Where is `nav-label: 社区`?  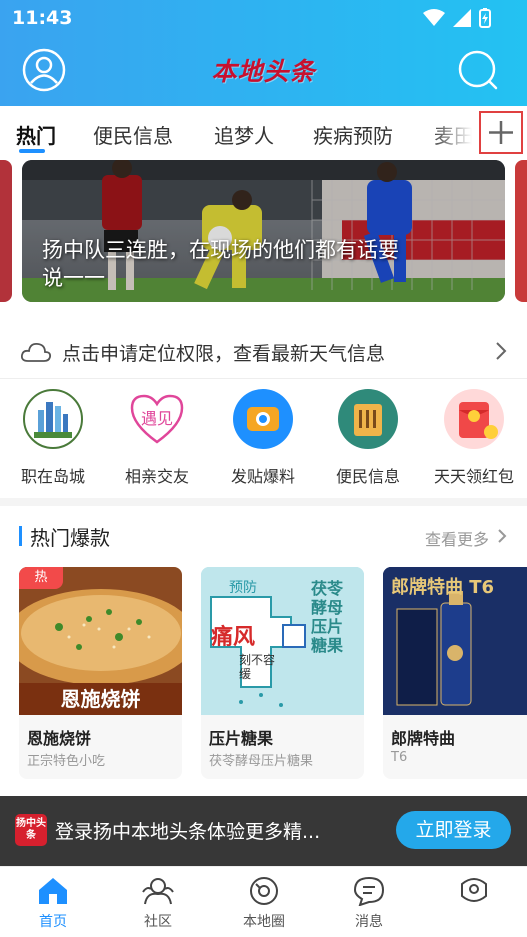
nav-label: 社区 is located at coordinates (158, 922).